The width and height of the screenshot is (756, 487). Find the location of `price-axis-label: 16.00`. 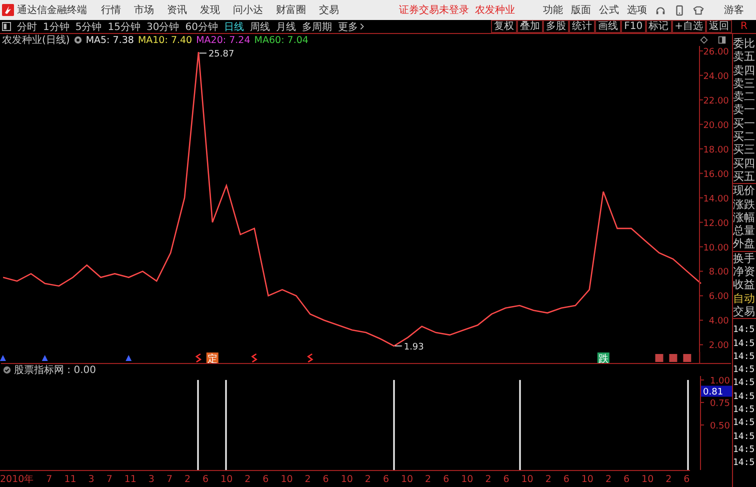

price-axis-label: 16.00 is located at coordinates (716, 175).